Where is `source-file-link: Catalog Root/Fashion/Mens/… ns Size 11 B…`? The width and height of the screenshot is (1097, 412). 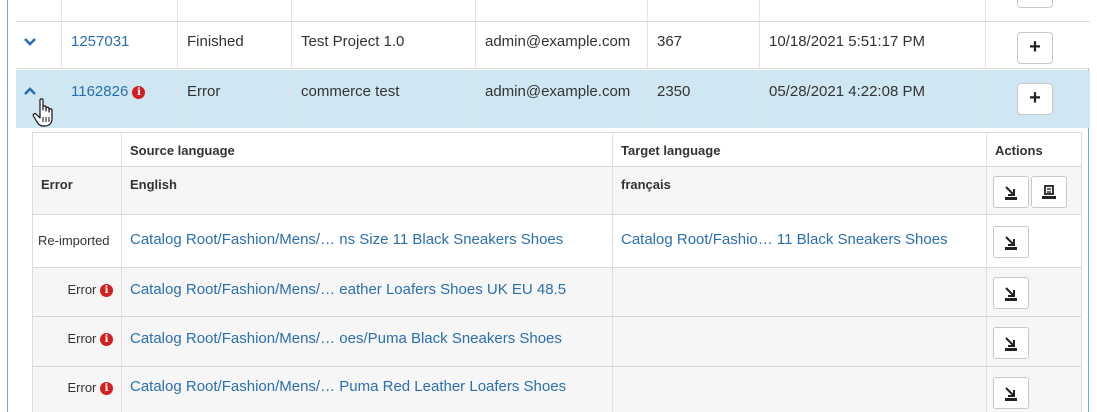 source-file-link: Catalog Root/Fashion/Mens/… ns Size 11 B… is located at coordinates (346, 239).